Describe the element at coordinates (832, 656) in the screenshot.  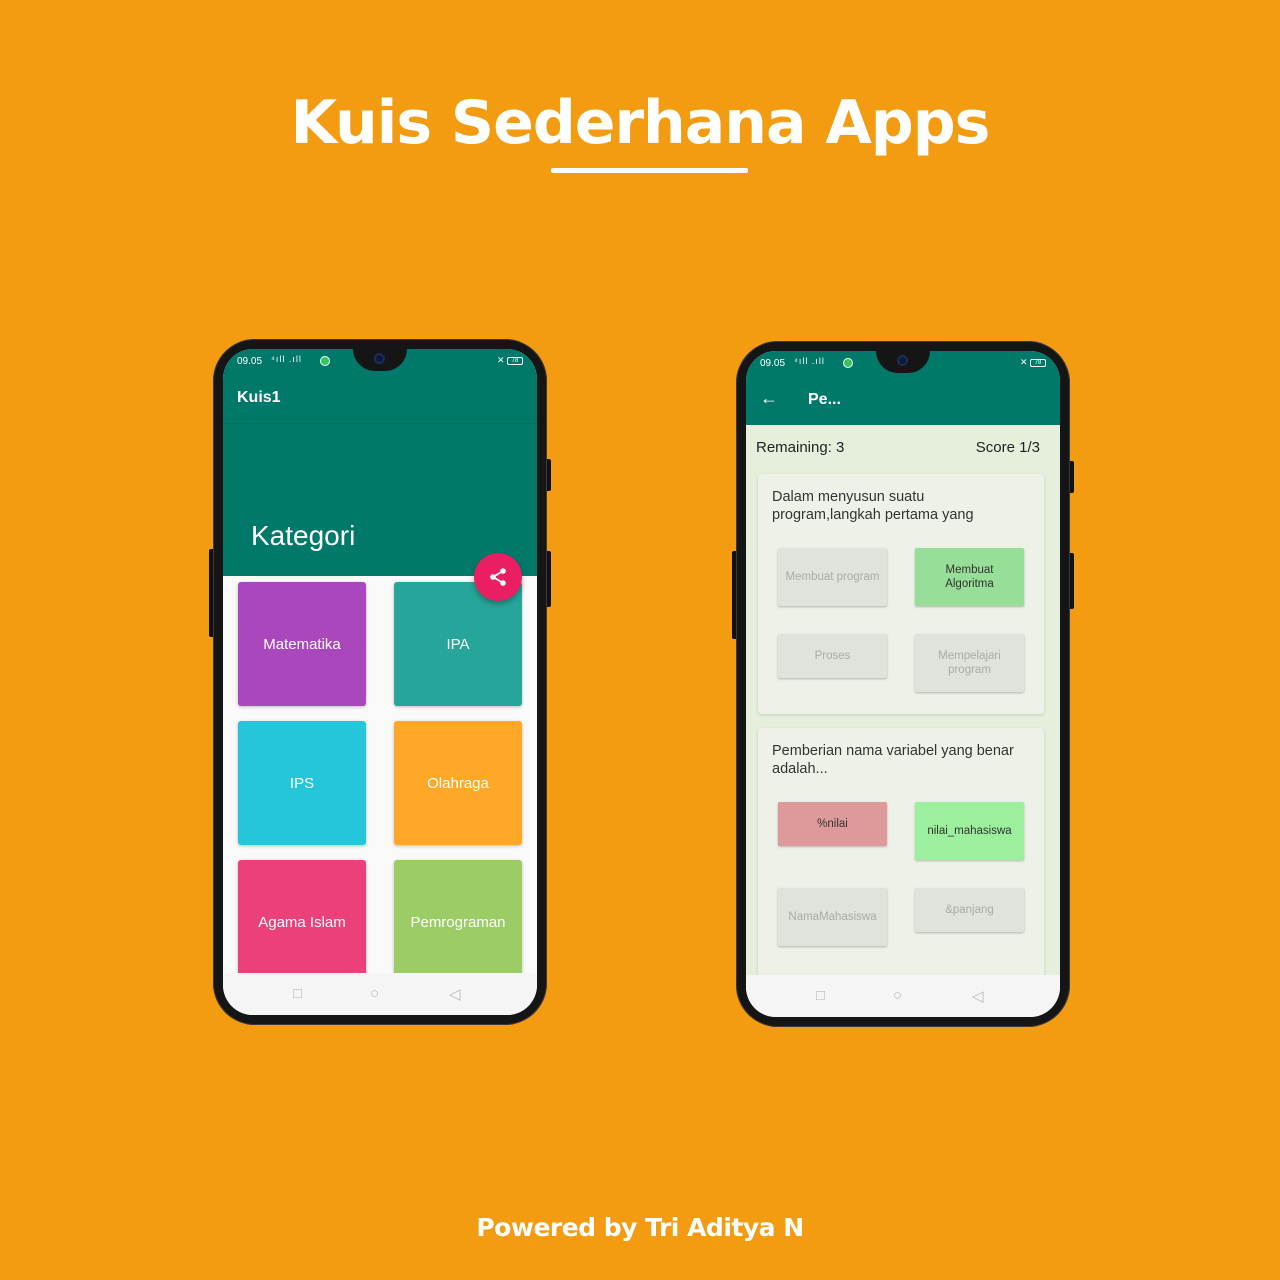
I see `answer-option: Proses` at that location.